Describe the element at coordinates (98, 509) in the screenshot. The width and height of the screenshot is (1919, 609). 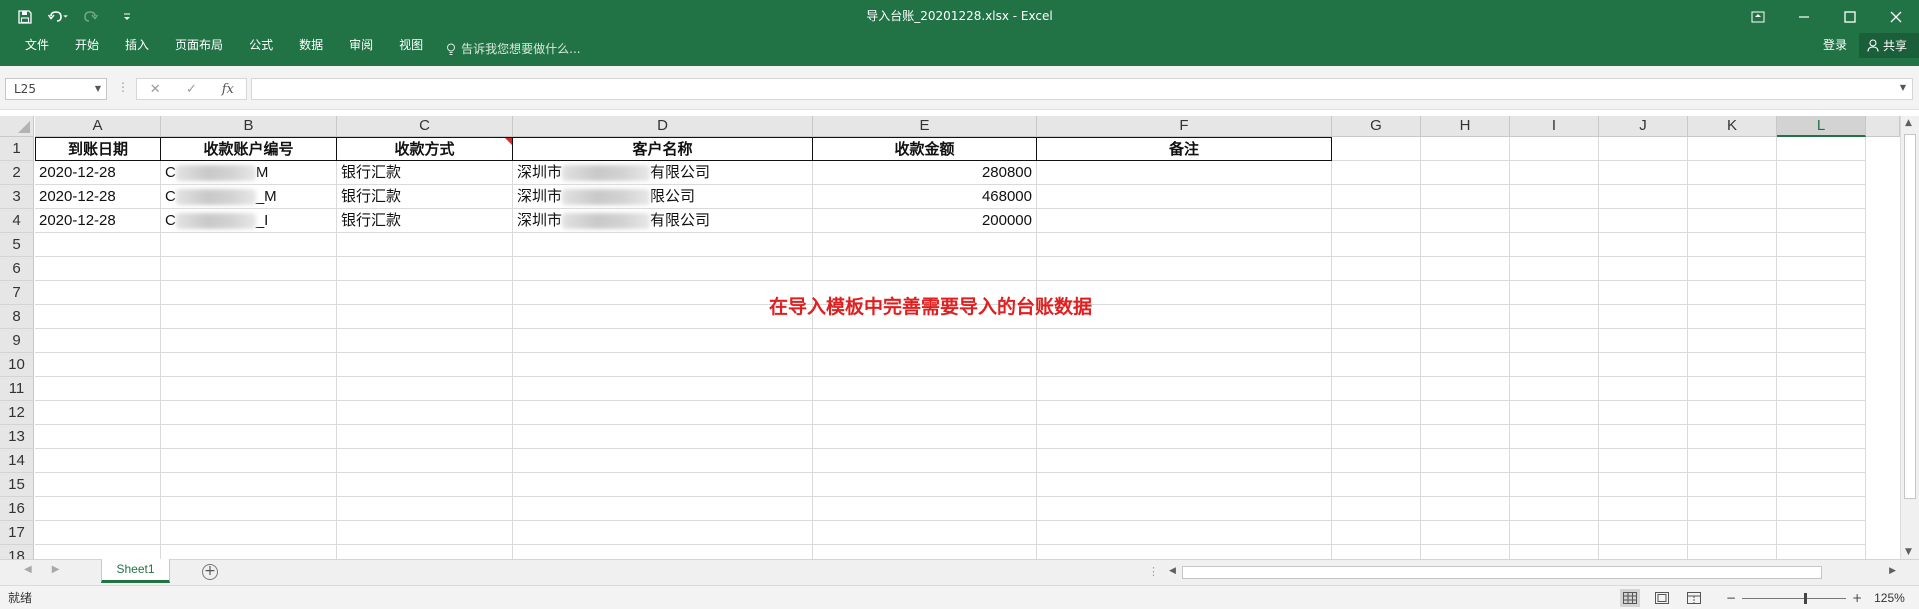
I see `cell-a16` at that location.